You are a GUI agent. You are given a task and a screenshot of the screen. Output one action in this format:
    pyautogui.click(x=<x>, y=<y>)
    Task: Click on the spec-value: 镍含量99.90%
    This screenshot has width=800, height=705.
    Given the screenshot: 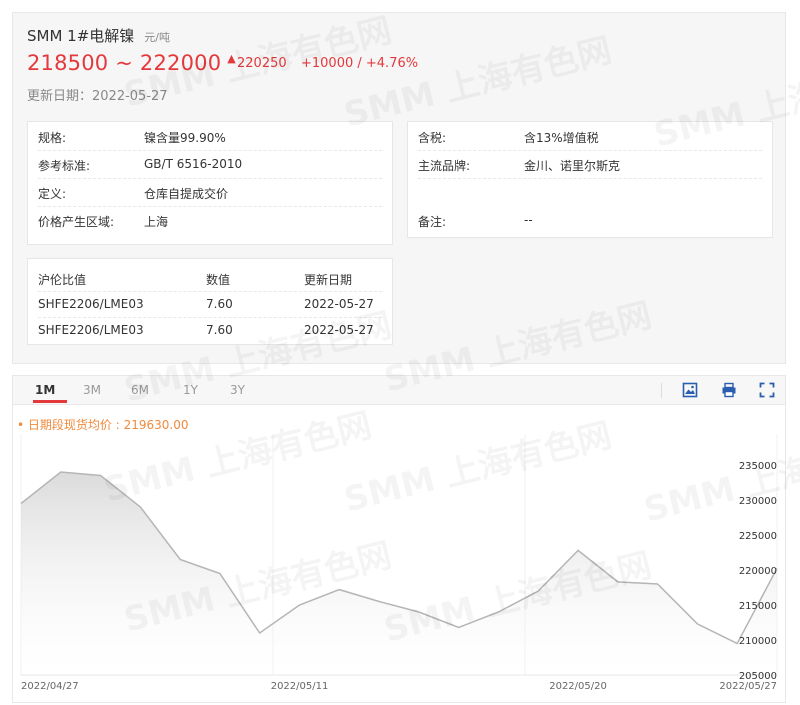 What is the action you would take?
    pyautogui.click(x=185, y=138)
    